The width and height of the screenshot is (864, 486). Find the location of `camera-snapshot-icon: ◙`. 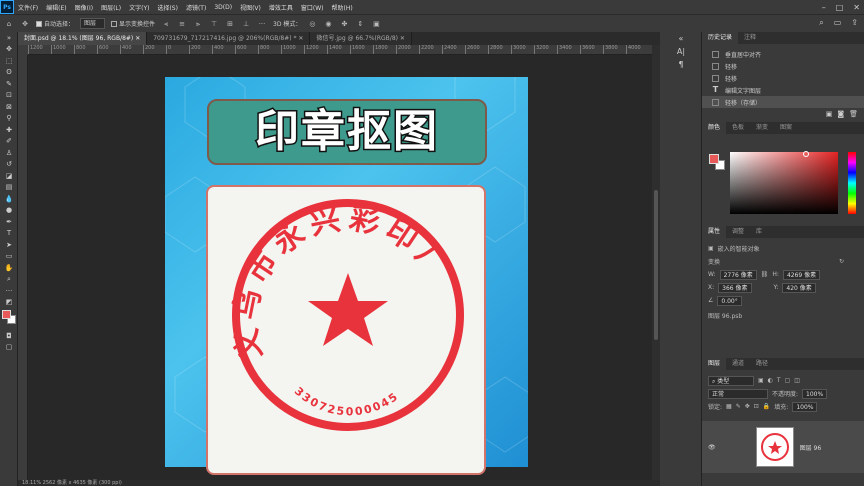

camera-snapshot-icon: ◙ is located at coordinates (840, 114).